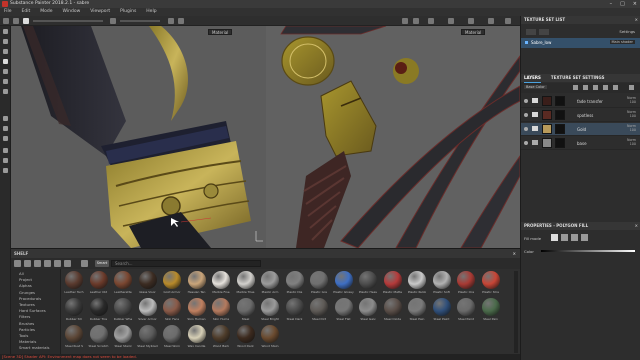  What do you see at coordinates (631, 87) in the screenshot?
I see `delete-layer-icon` at bounding box center [631, 87].